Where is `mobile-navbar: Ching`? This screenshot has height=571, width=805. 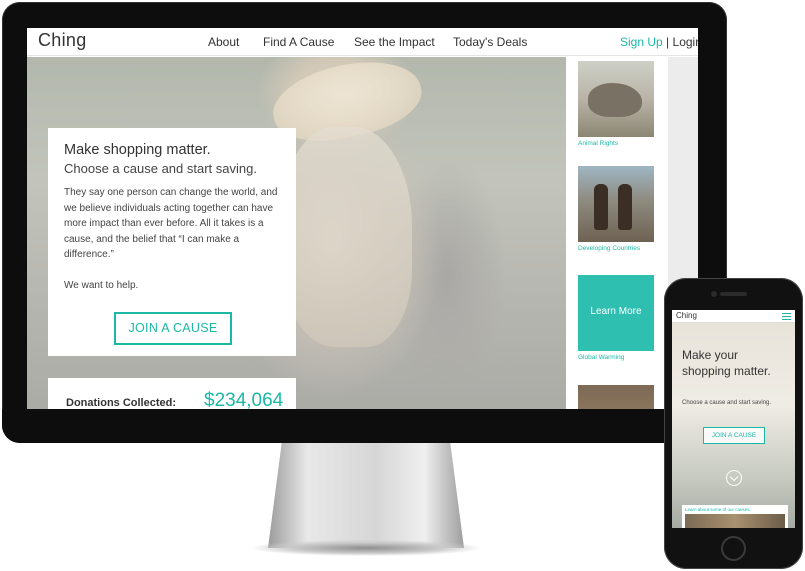
mobile-navbar: Ching is located at coordinates (733, 316).